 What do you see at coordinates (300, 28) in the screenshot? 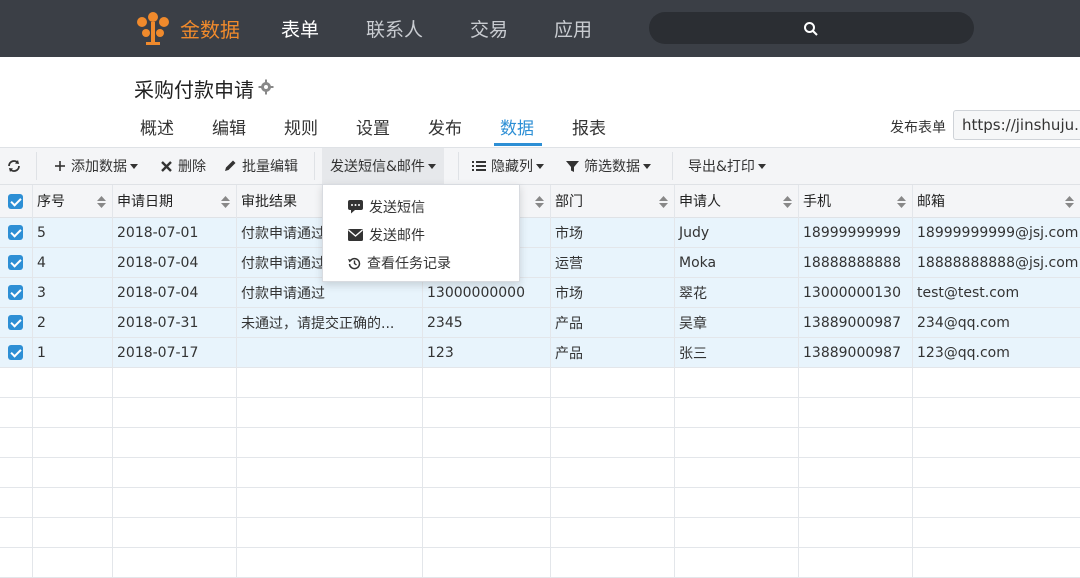
I see `nav-item-forms: 表单` at bounding box center [300, 28].